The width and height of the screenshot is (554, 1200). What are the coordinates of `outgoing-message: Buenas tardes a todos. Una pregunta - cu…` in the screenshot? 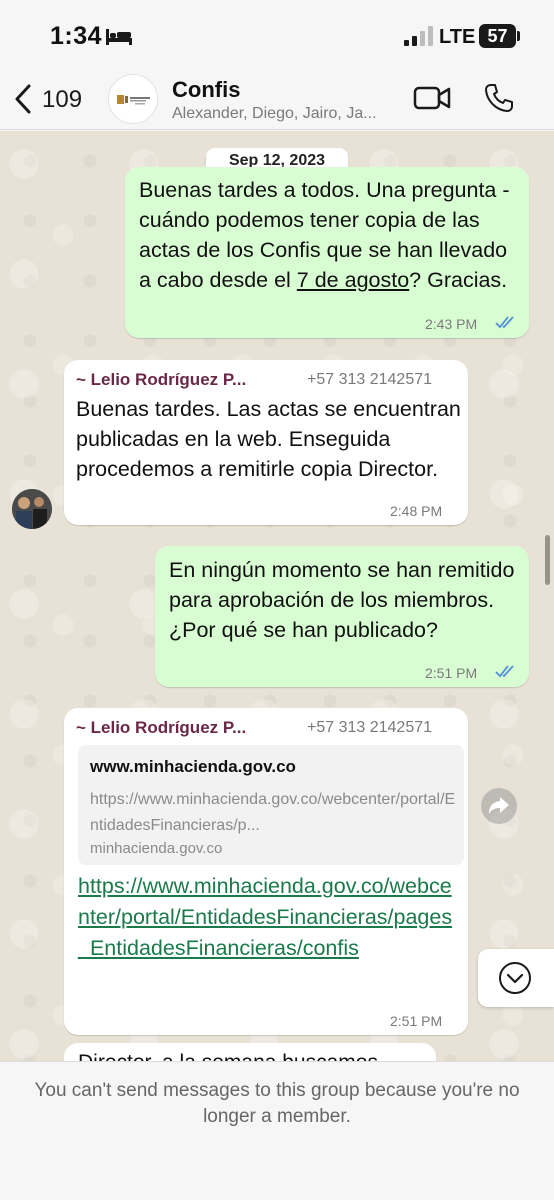 It's located at (327, 252).